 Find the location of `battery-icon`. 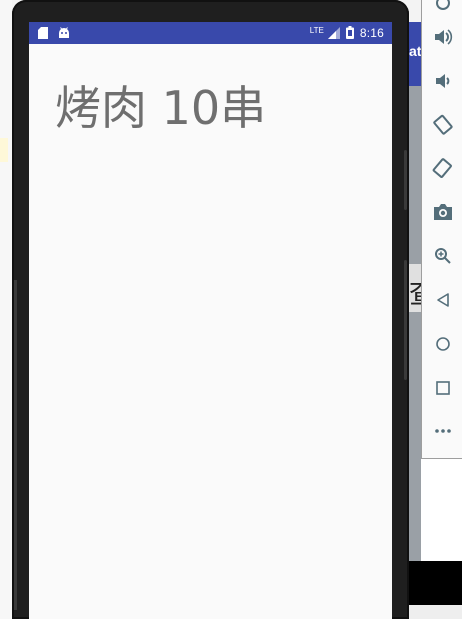

battery-icon is located at coordinates (349, 33).